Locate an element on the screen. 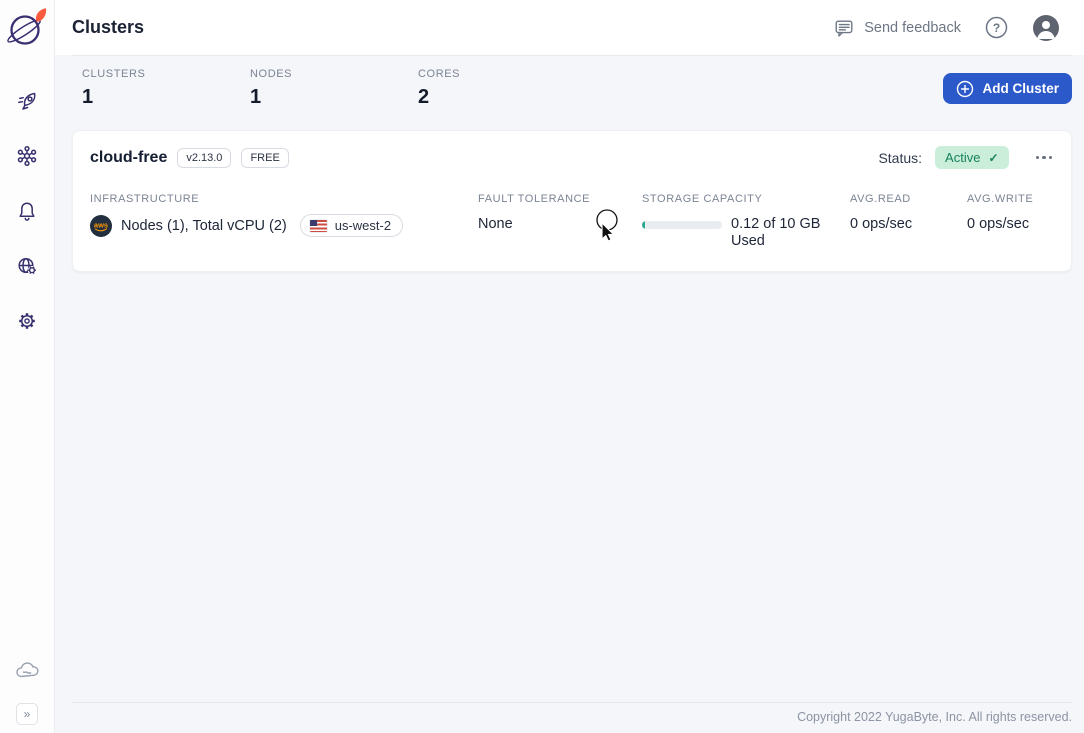  cloud-icon is located at coordinates (27, 670).